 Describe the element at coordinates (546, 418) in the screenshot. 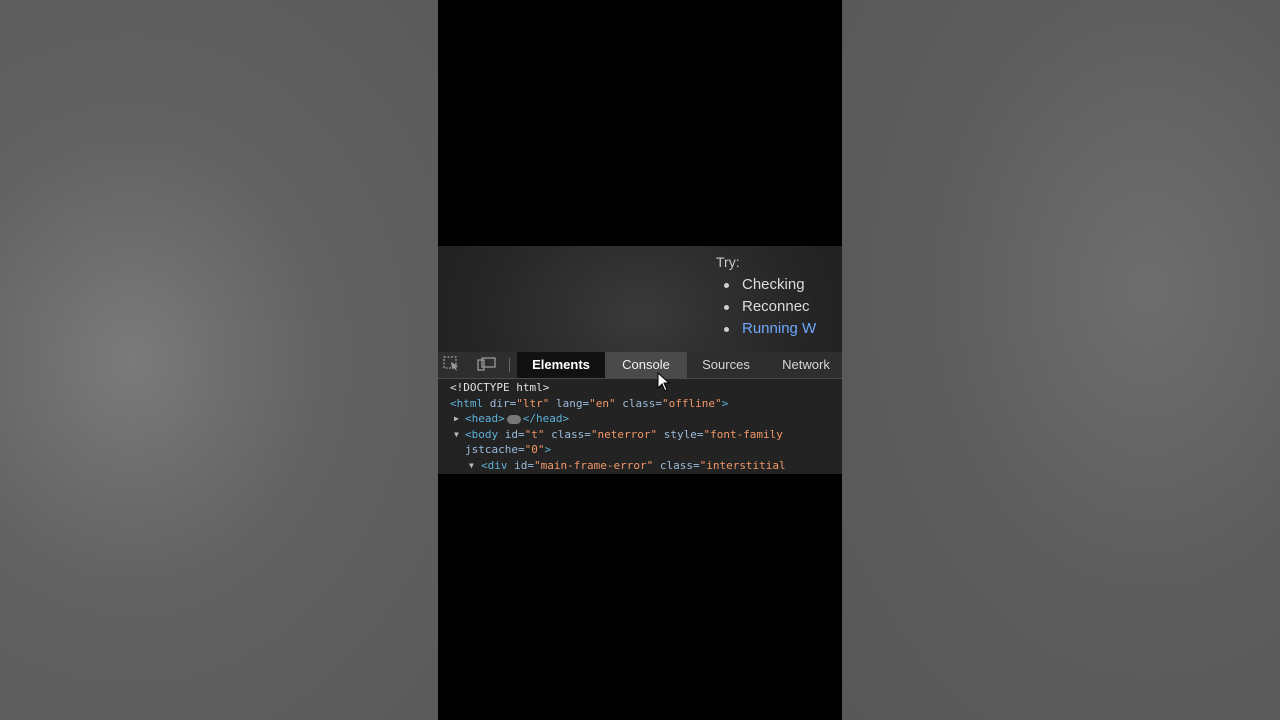

I see `tag-close: </head>` at that location.